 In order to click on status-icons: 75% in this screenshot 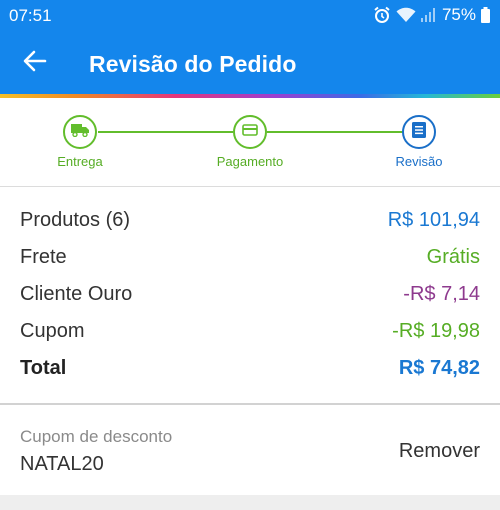, I will do `click(431, 15)`.